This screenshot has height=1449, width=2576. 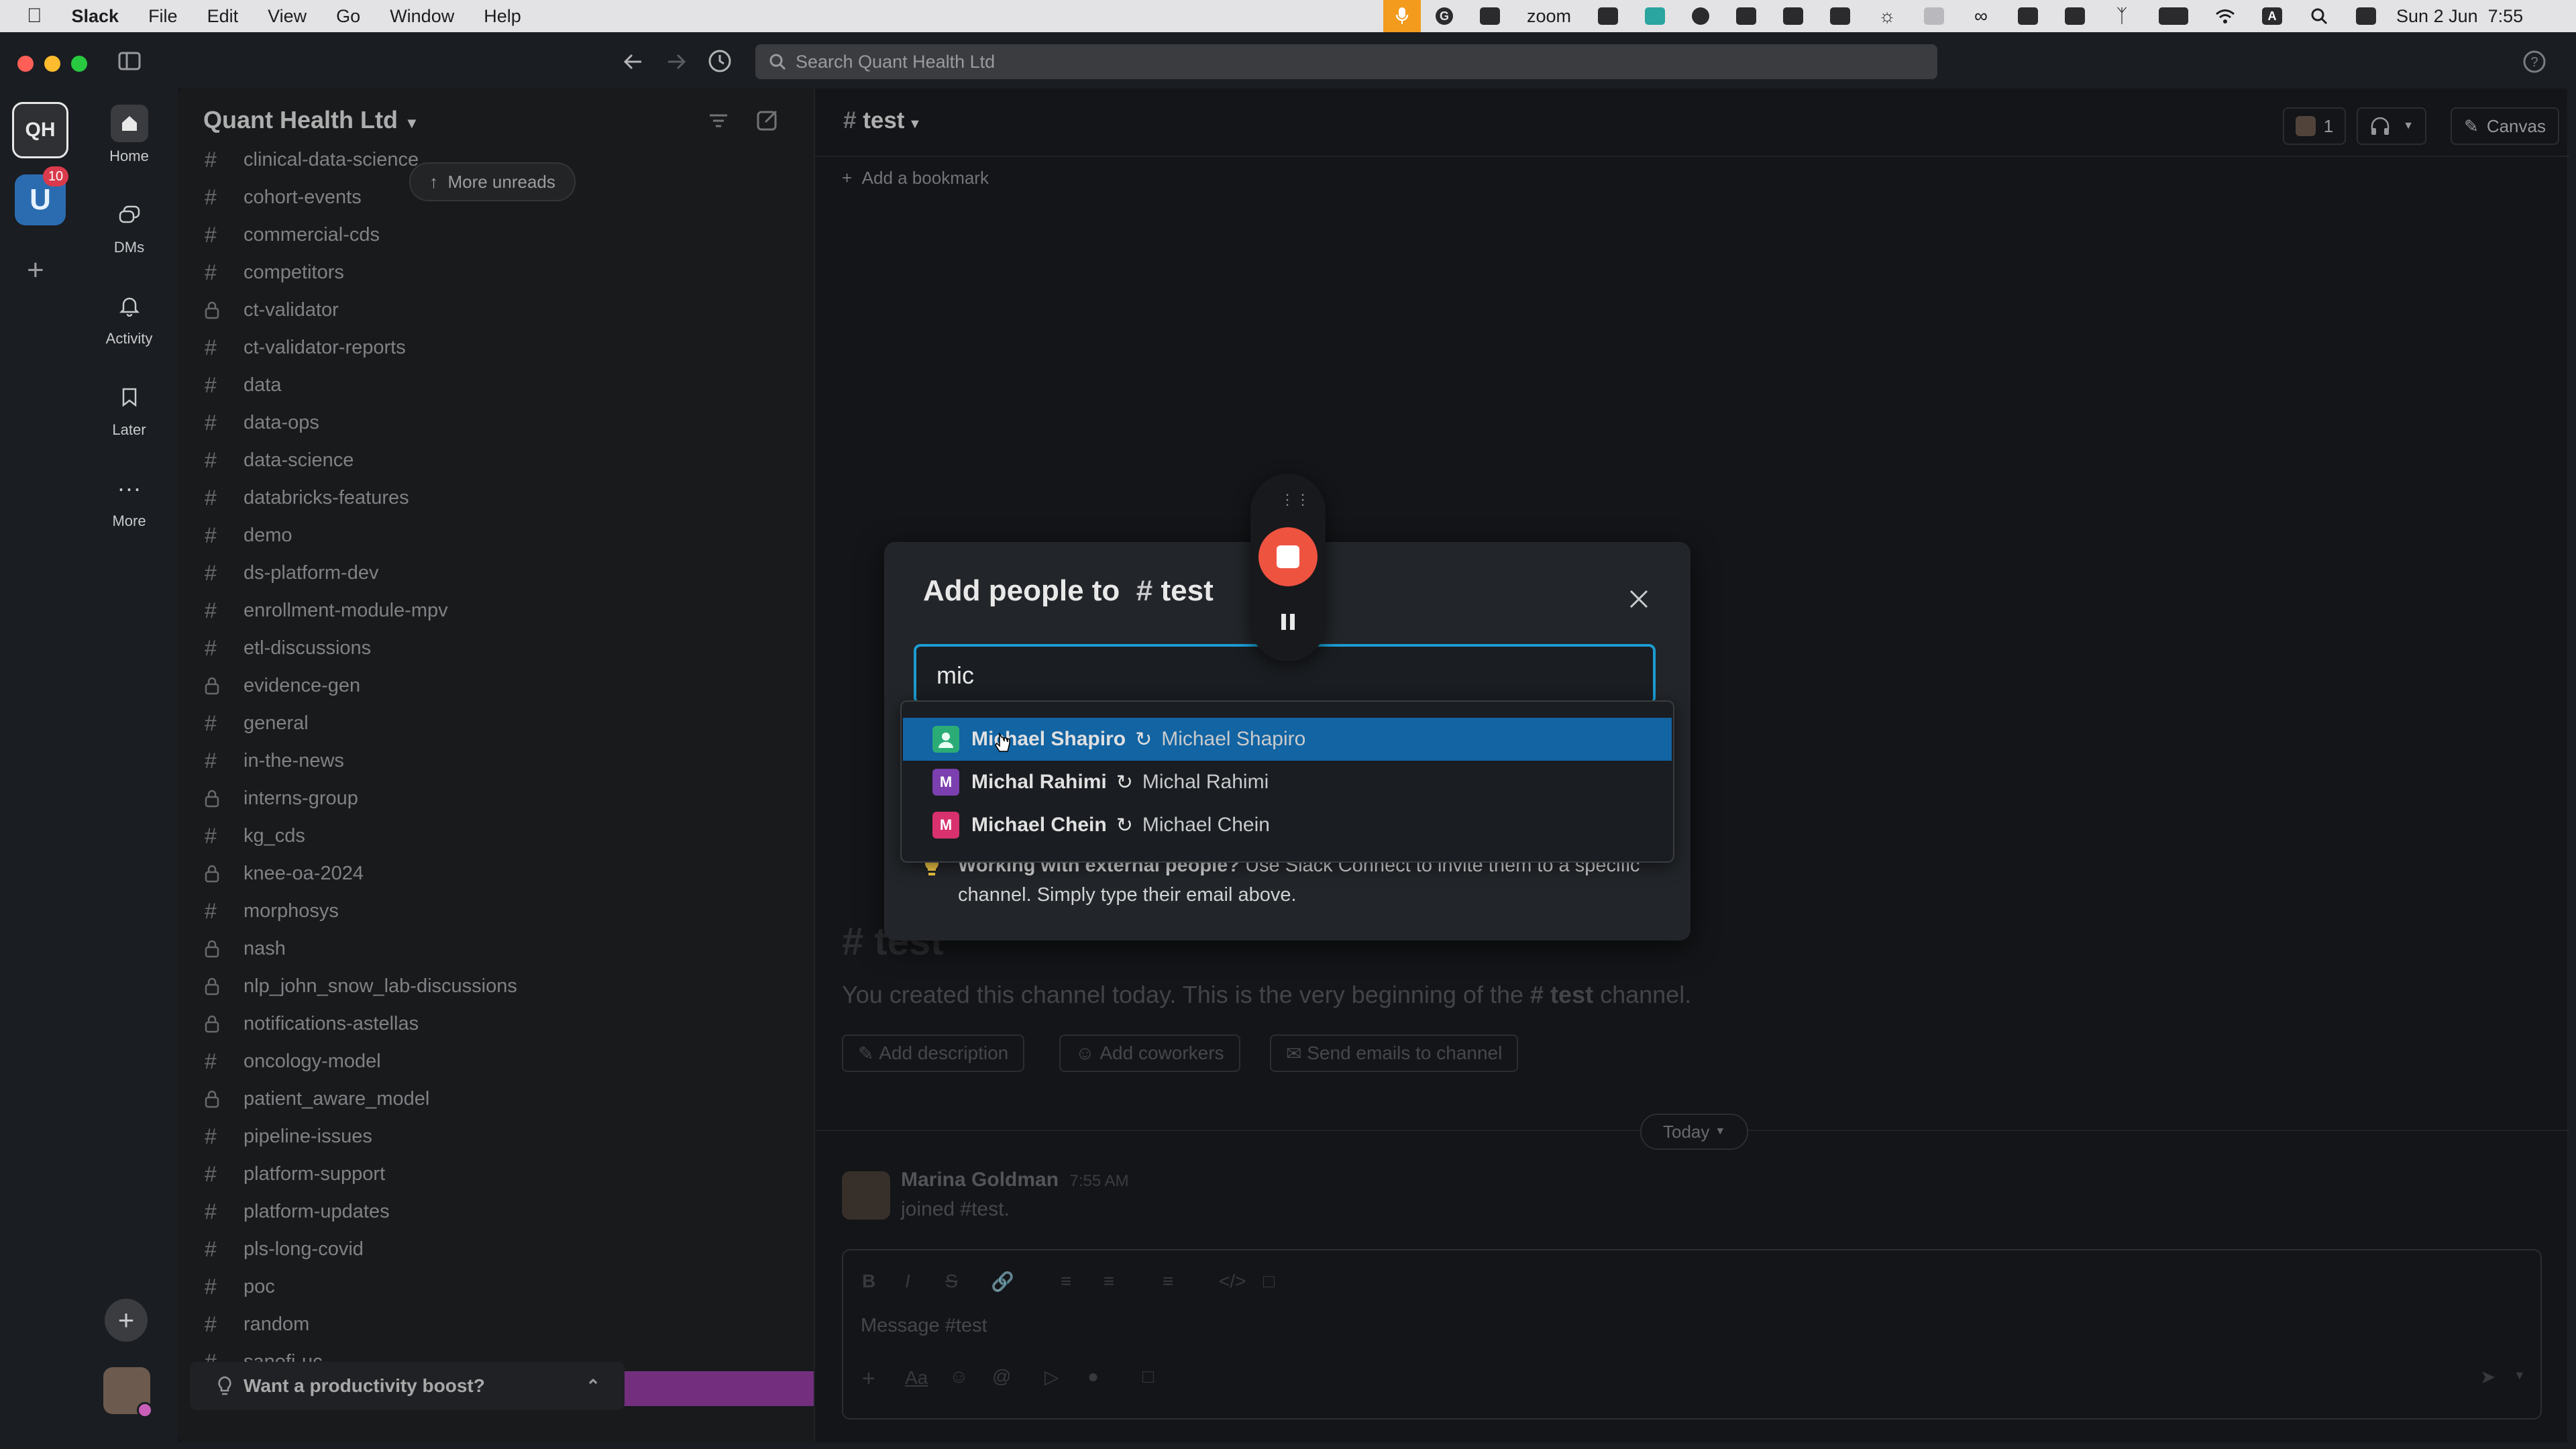 What do you see at coordinates (287, 16) in the screenshot?
I see `menu-view: View` at bounding box center [287, 16].